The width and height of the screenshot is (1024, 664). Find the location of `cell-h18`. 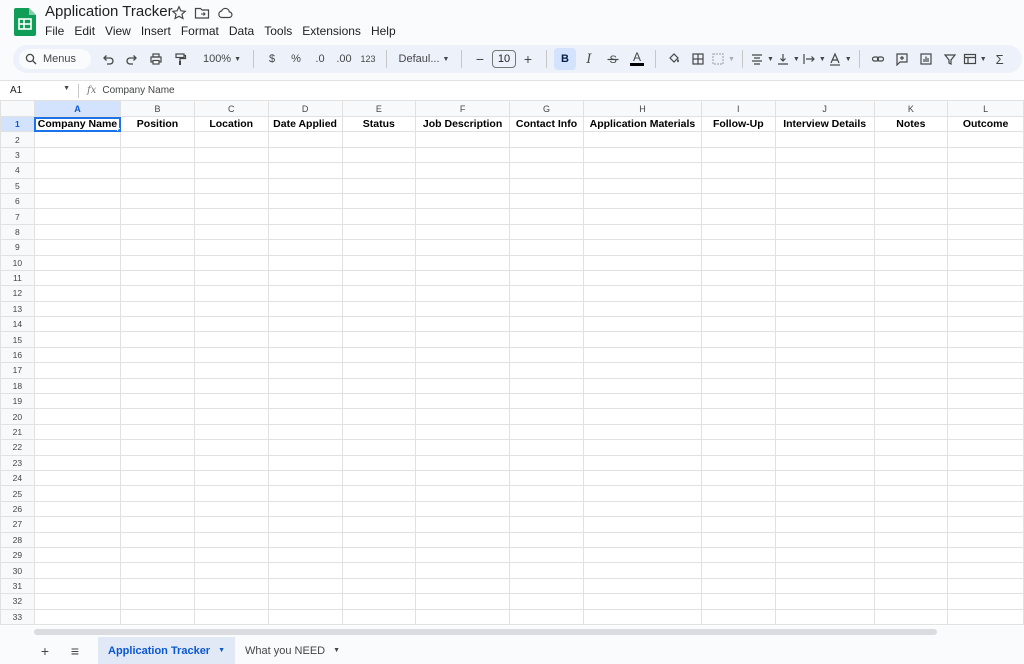

cell-h18 is located at coordinates (642, 386).